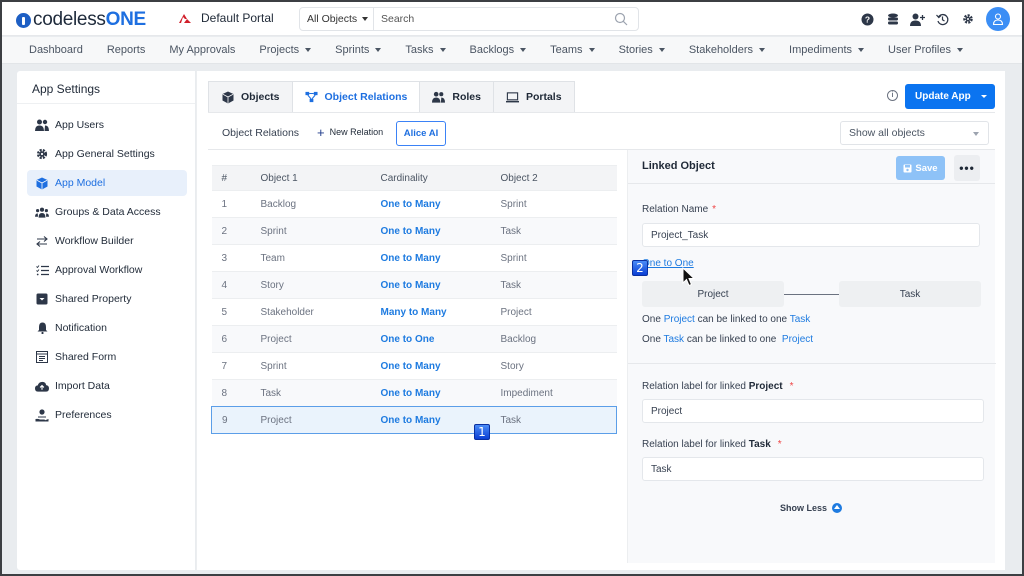 The height and width of the screenshot is (576, 1024). I want to click on user-avatar, so click(998, 19).